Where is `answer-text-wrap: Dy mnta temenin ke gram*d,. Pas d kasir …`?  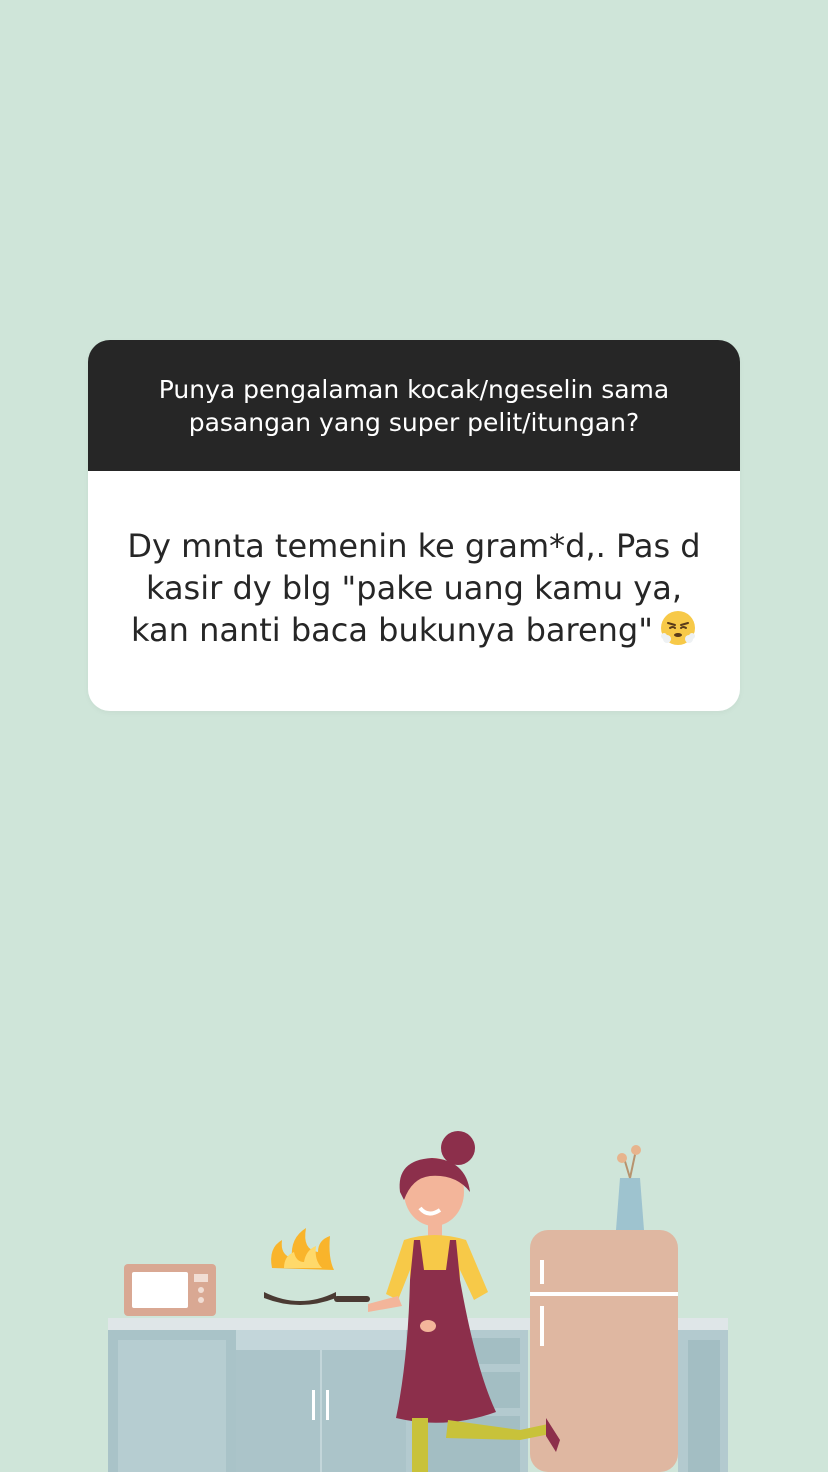
answer-text-wrap: Dy mnta temenin ke gram*d,. Pas d kasir … is located at coordinates (414, 591).